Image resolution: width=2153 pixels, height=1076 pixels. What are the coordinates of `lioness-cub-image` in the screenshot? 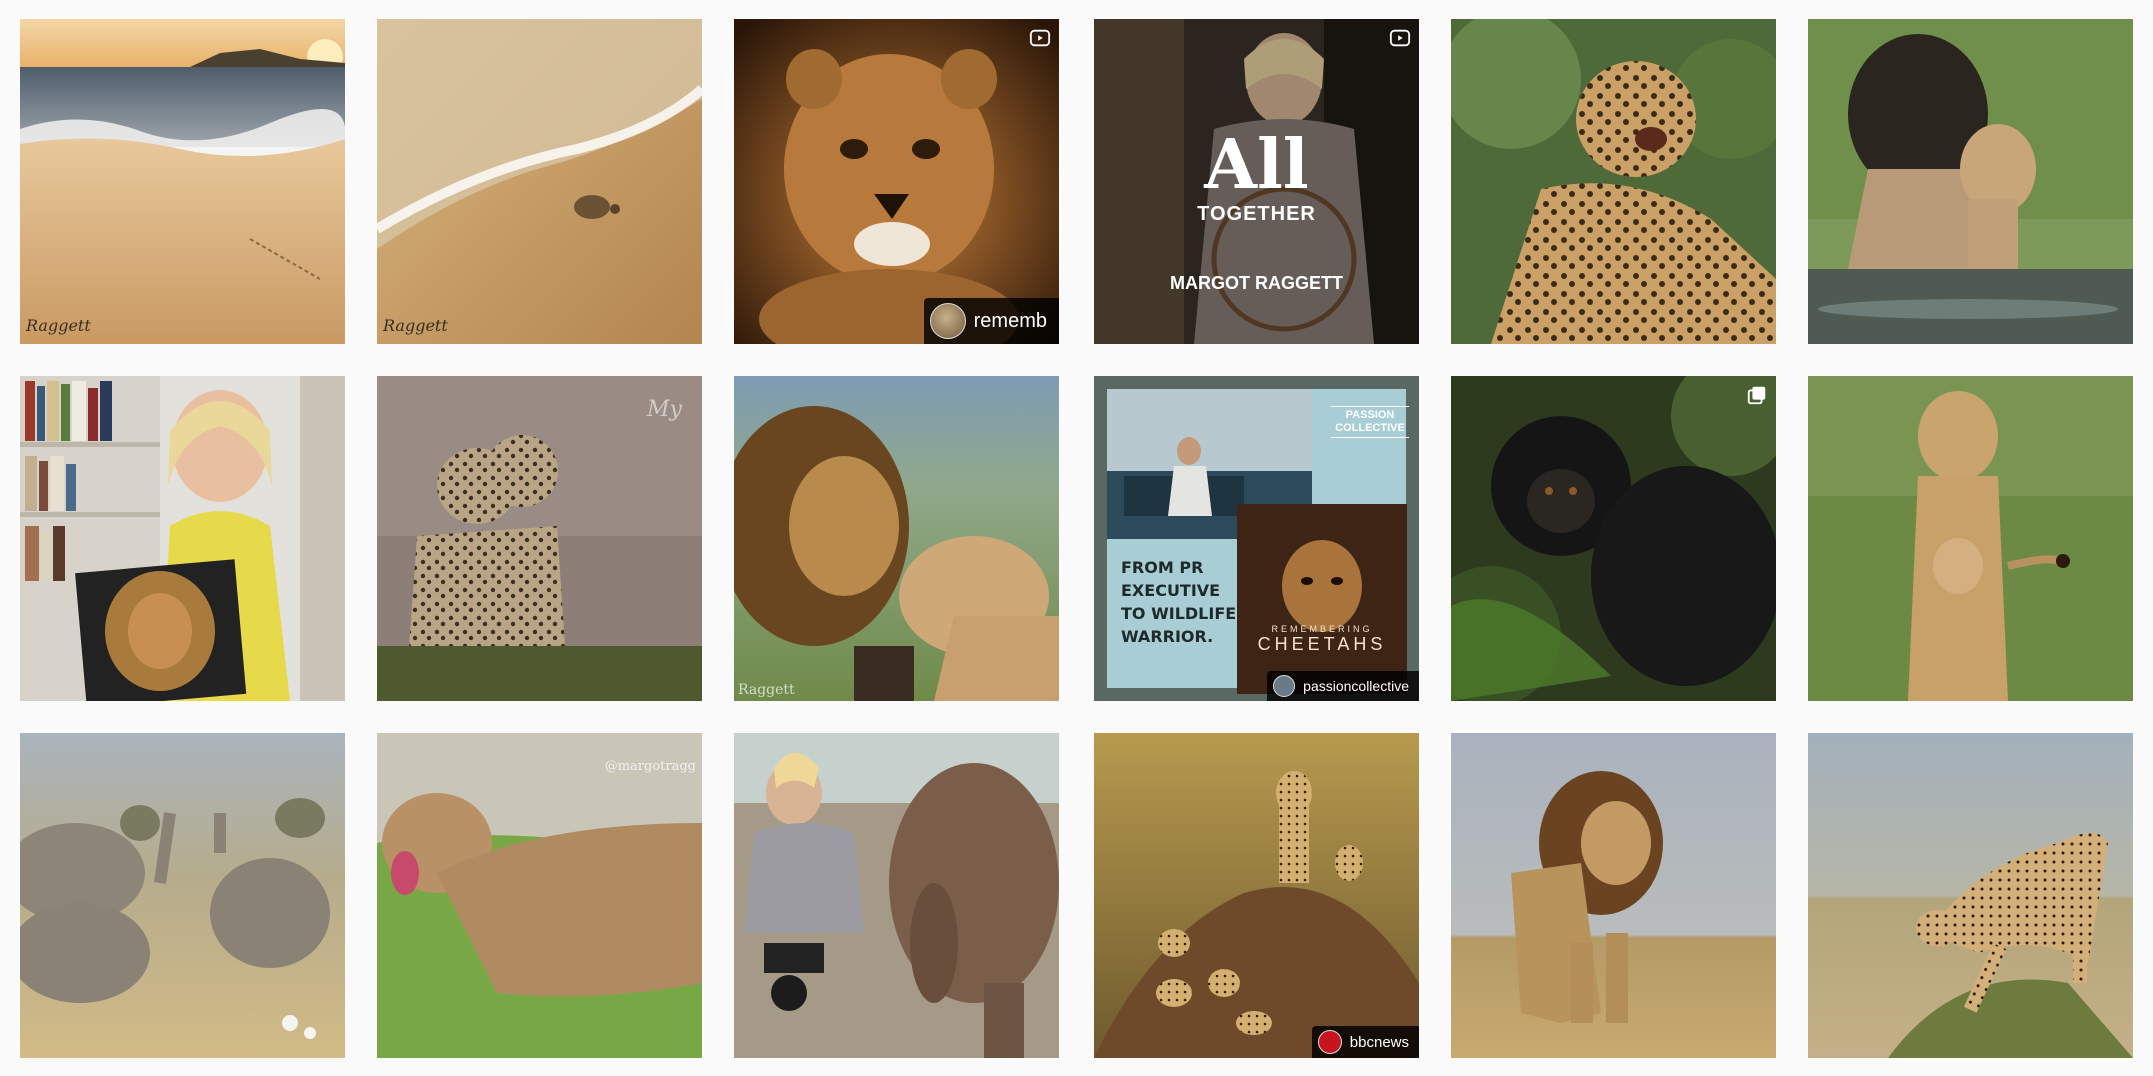 It's located at (1970, 538).